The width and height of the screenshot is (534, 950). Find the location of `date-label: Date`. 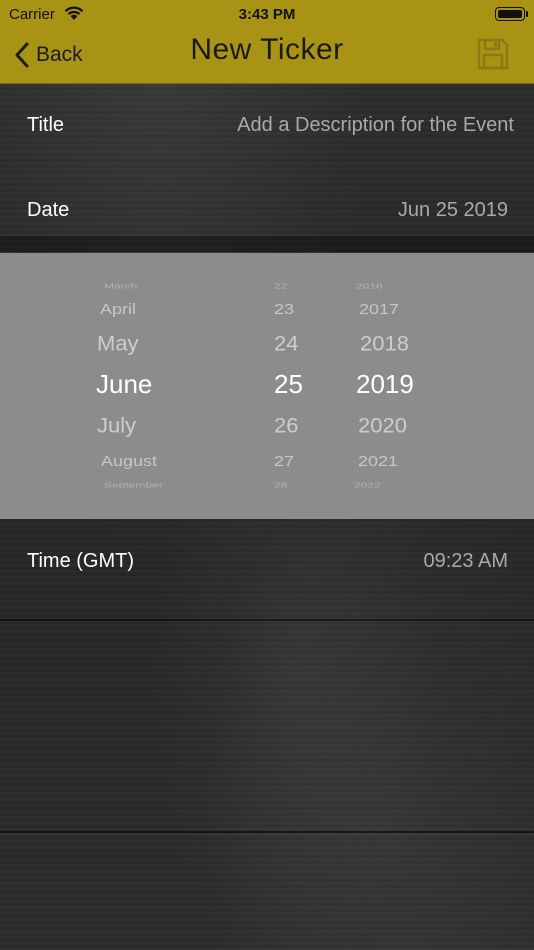

date-label: Date is located at coordinates (48, 210).